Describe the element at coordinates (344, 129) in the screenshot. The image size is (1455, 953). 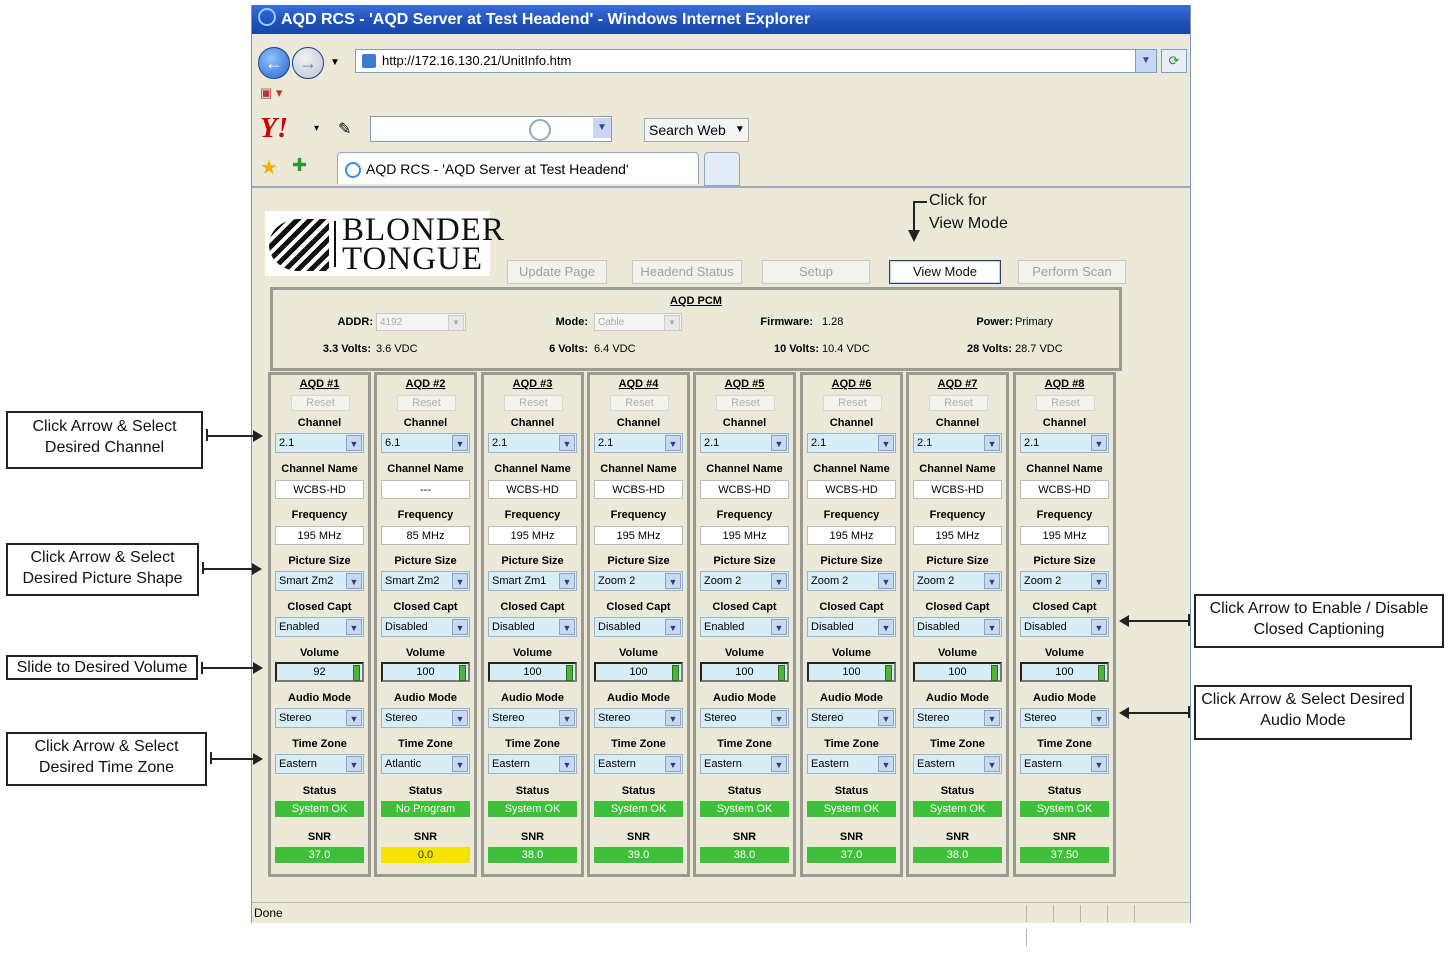
I see `pencil-icon: ✎` at that location.